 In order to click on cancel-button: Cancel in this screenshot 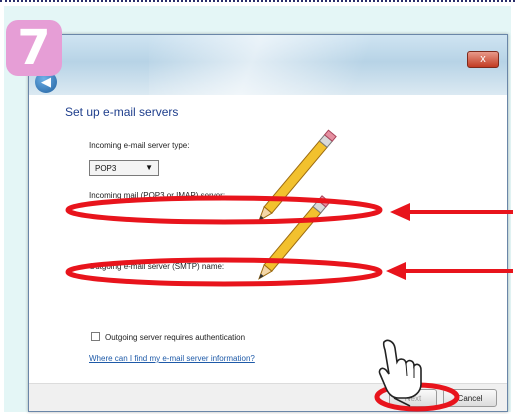, I will do `click(470, 398)`.